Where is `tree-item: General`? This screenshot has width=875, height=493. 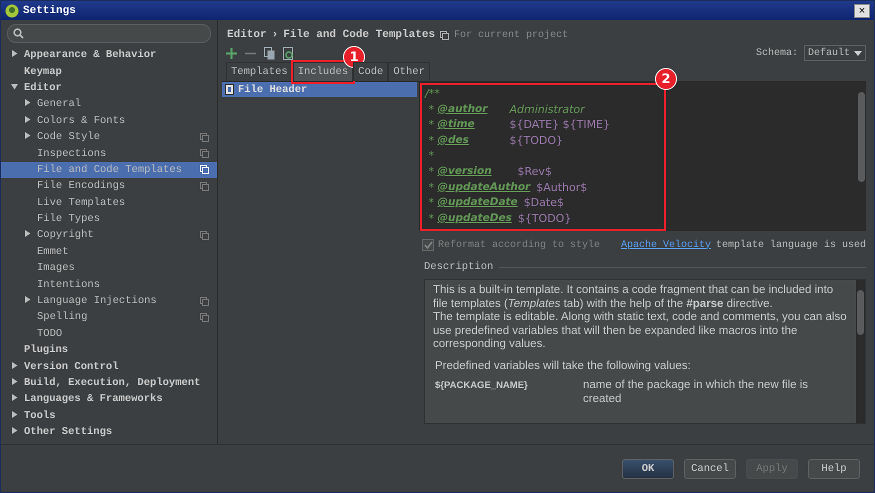 tree-item: General is located at coordinates (109, 104).